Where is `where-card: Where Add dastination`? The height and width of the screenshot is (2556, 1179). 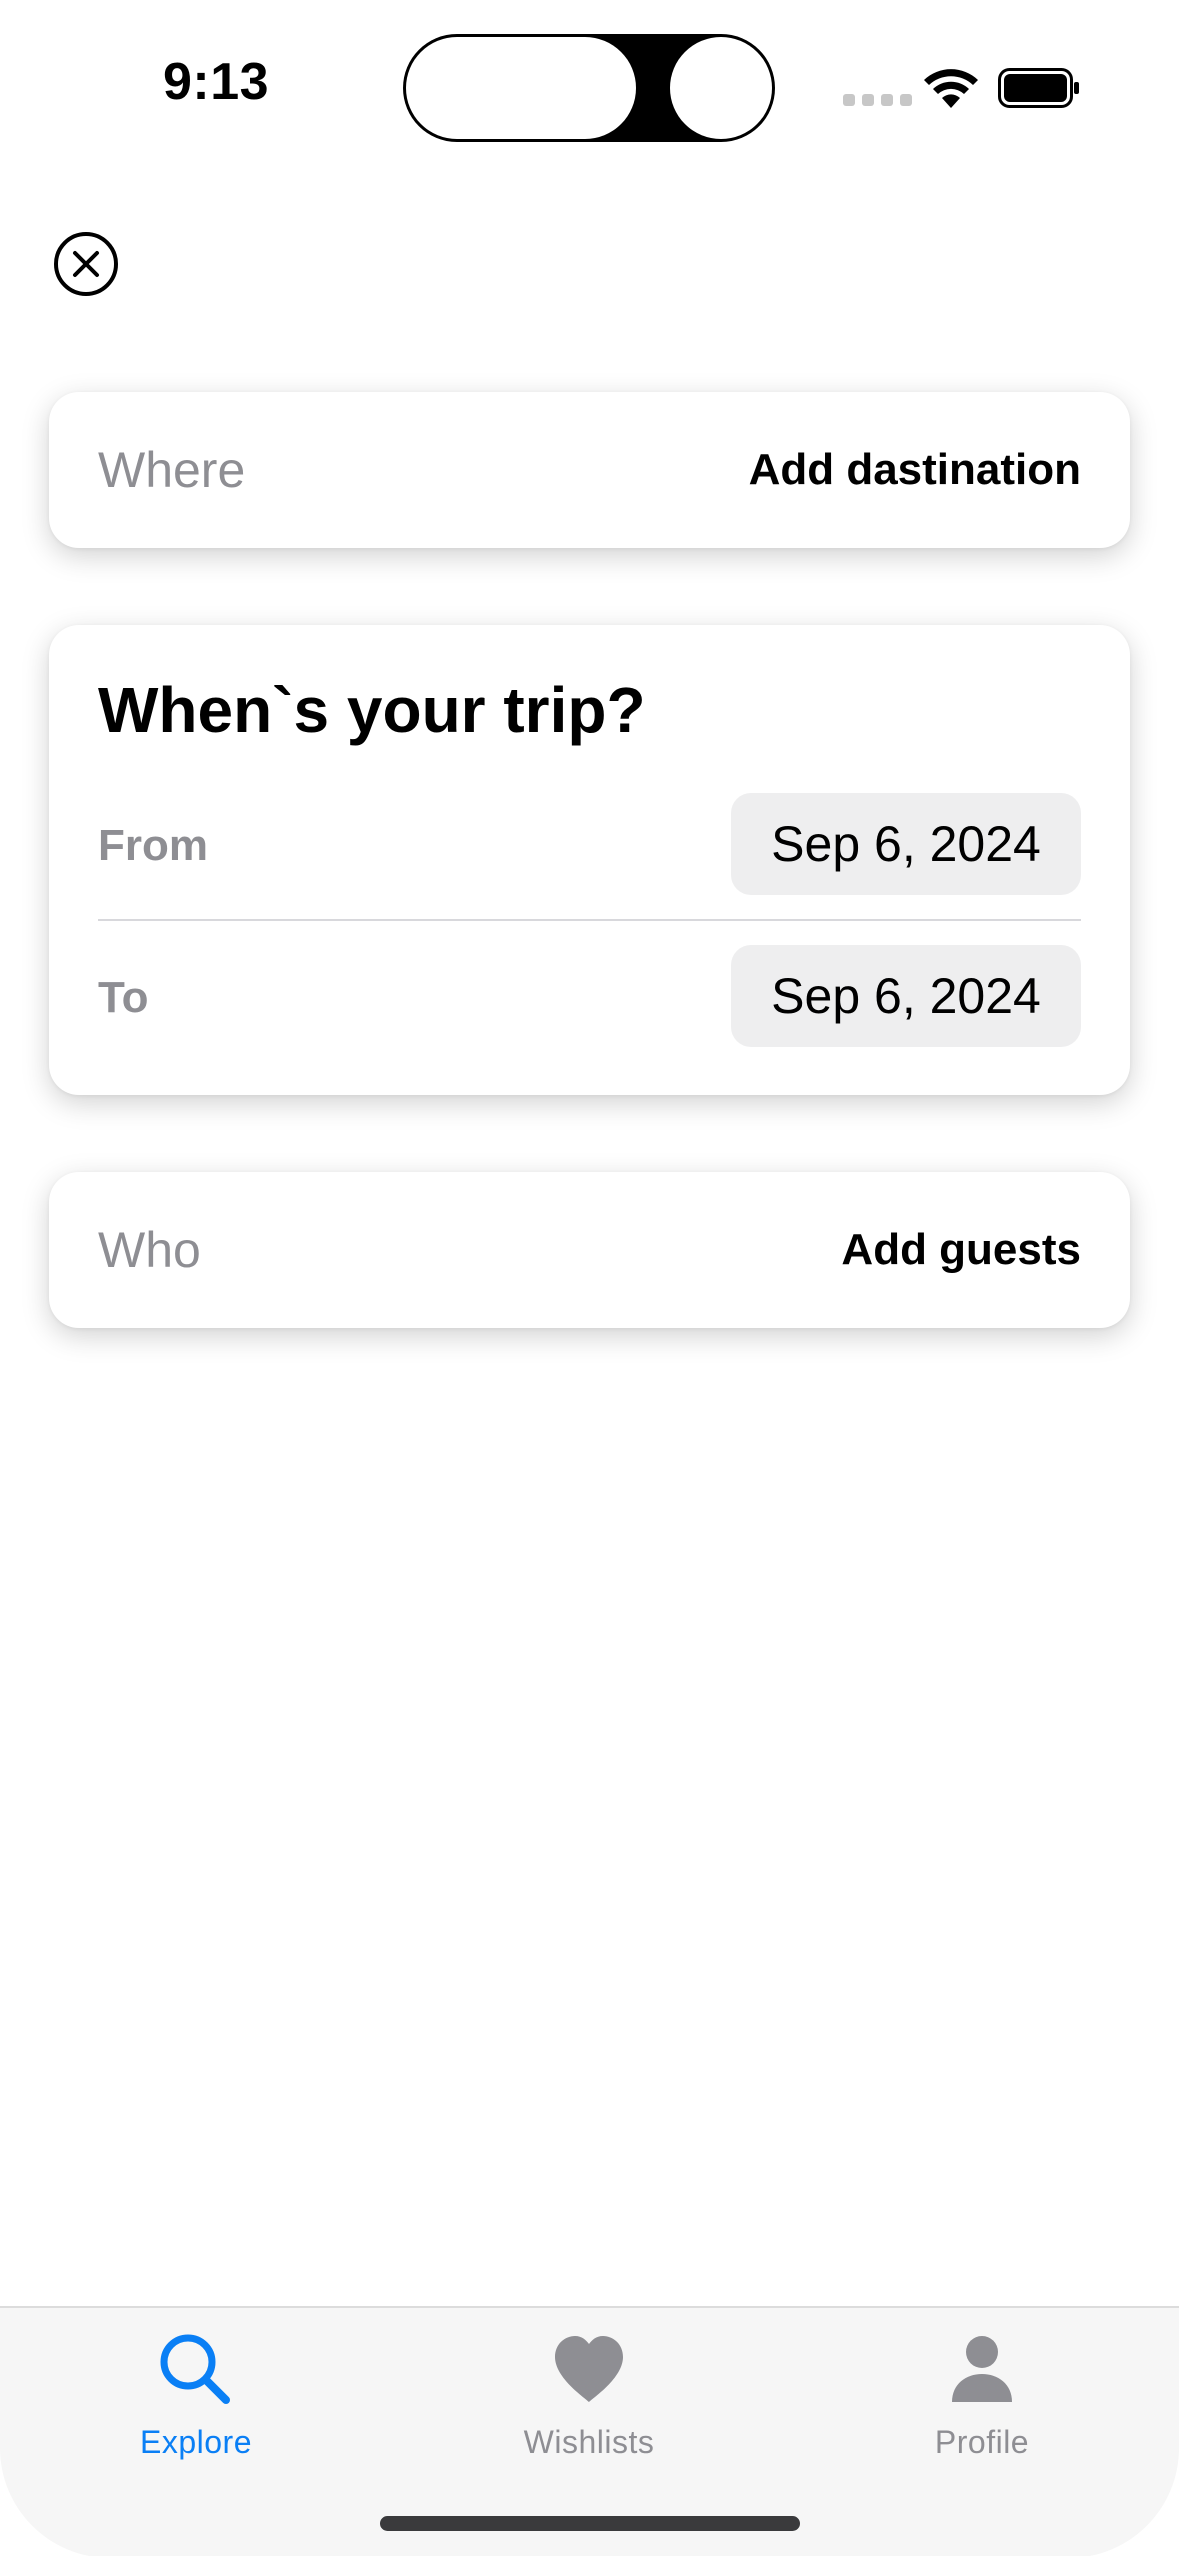
where-card: Where Add dastination is located at coordinates (589, 470).